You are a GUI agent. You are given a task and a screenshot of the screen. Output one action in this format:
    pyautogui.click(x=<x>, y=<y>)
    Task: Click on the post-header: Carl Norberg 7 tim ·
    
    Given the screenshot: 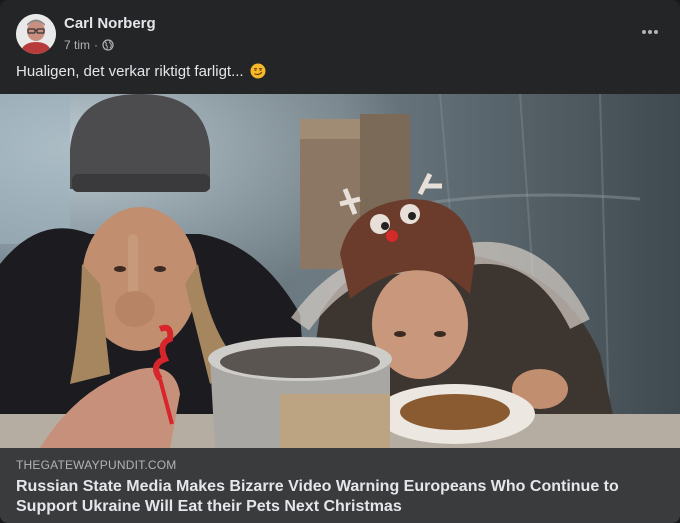 What is the action you would take?
    pyautogui.click(x=86, y=34)
    